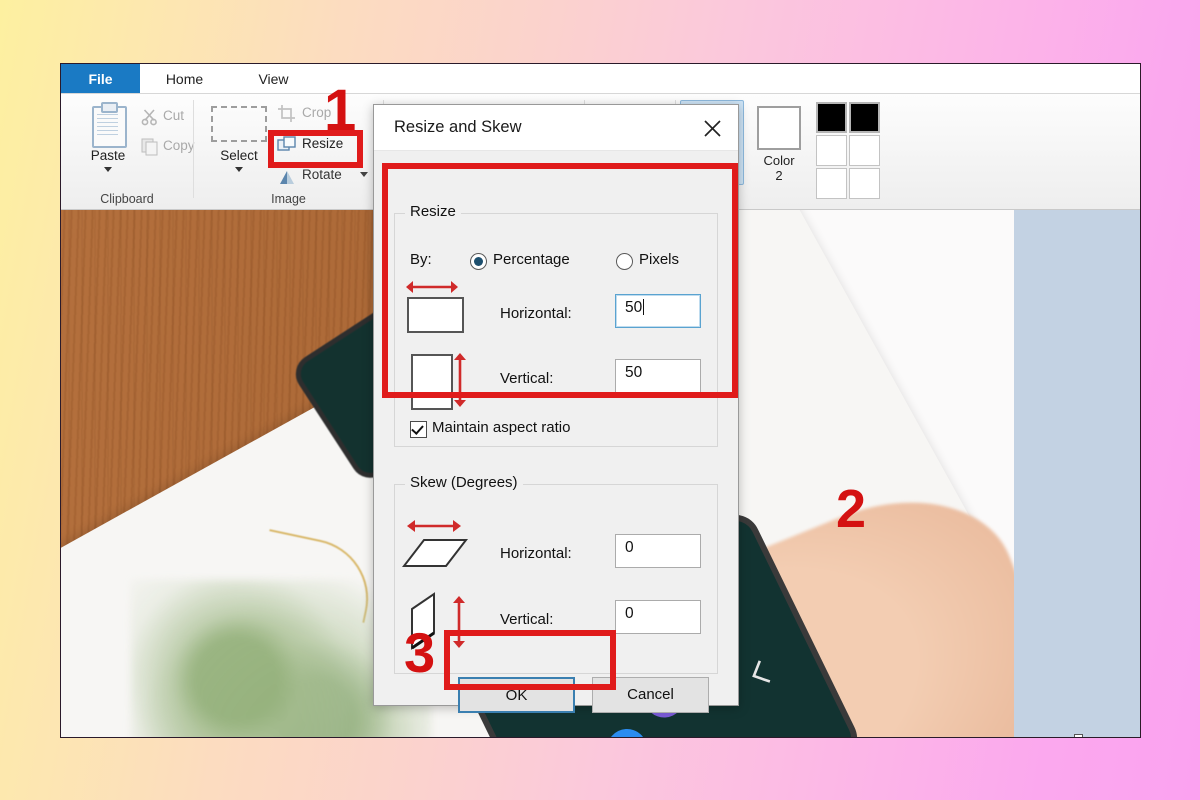 This screenshot has height=800, width=1200. I want to click on color-2-label-line2: 2, so click(779, 175).